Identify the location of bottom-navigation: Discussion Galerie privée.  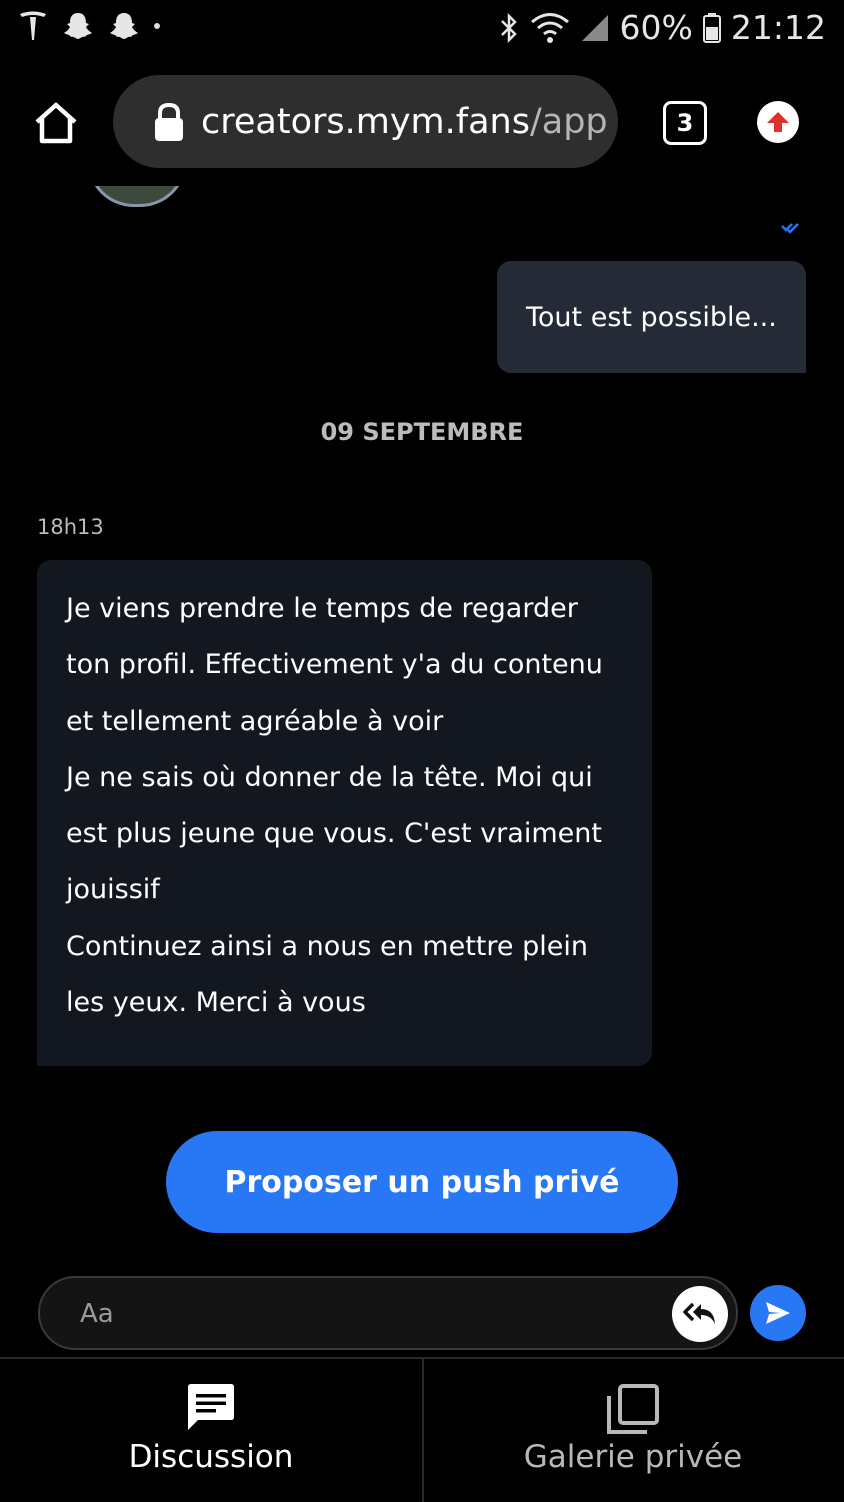
(422, 1429).